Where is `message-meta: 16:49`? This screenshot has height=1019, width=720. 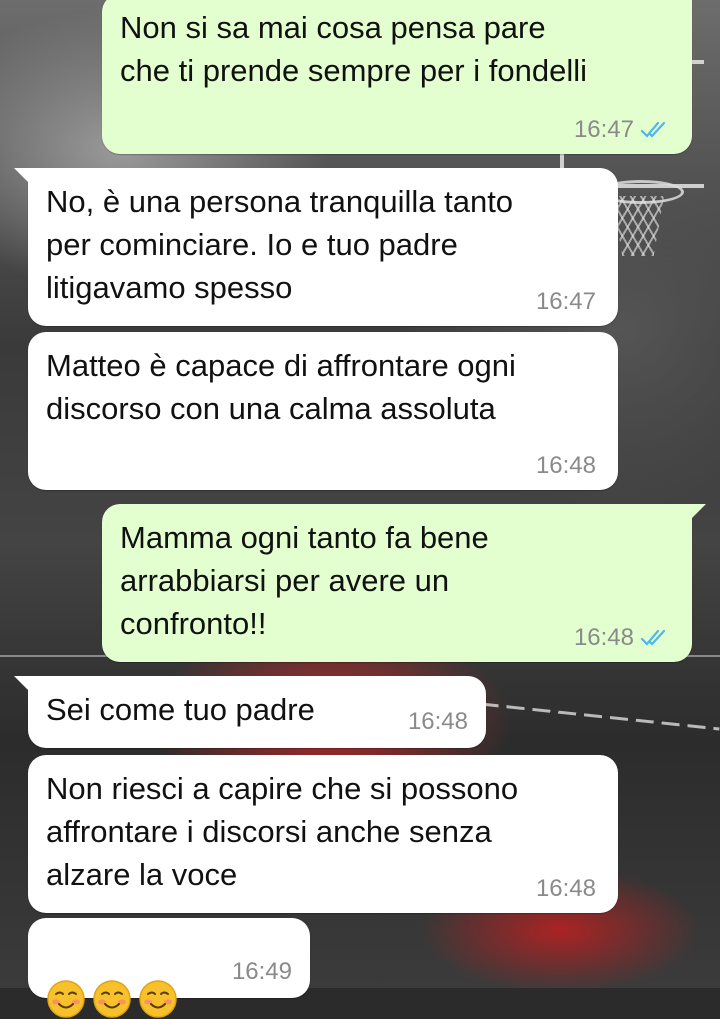
message-meta: 16:49 is located at coordinates (262, 972).